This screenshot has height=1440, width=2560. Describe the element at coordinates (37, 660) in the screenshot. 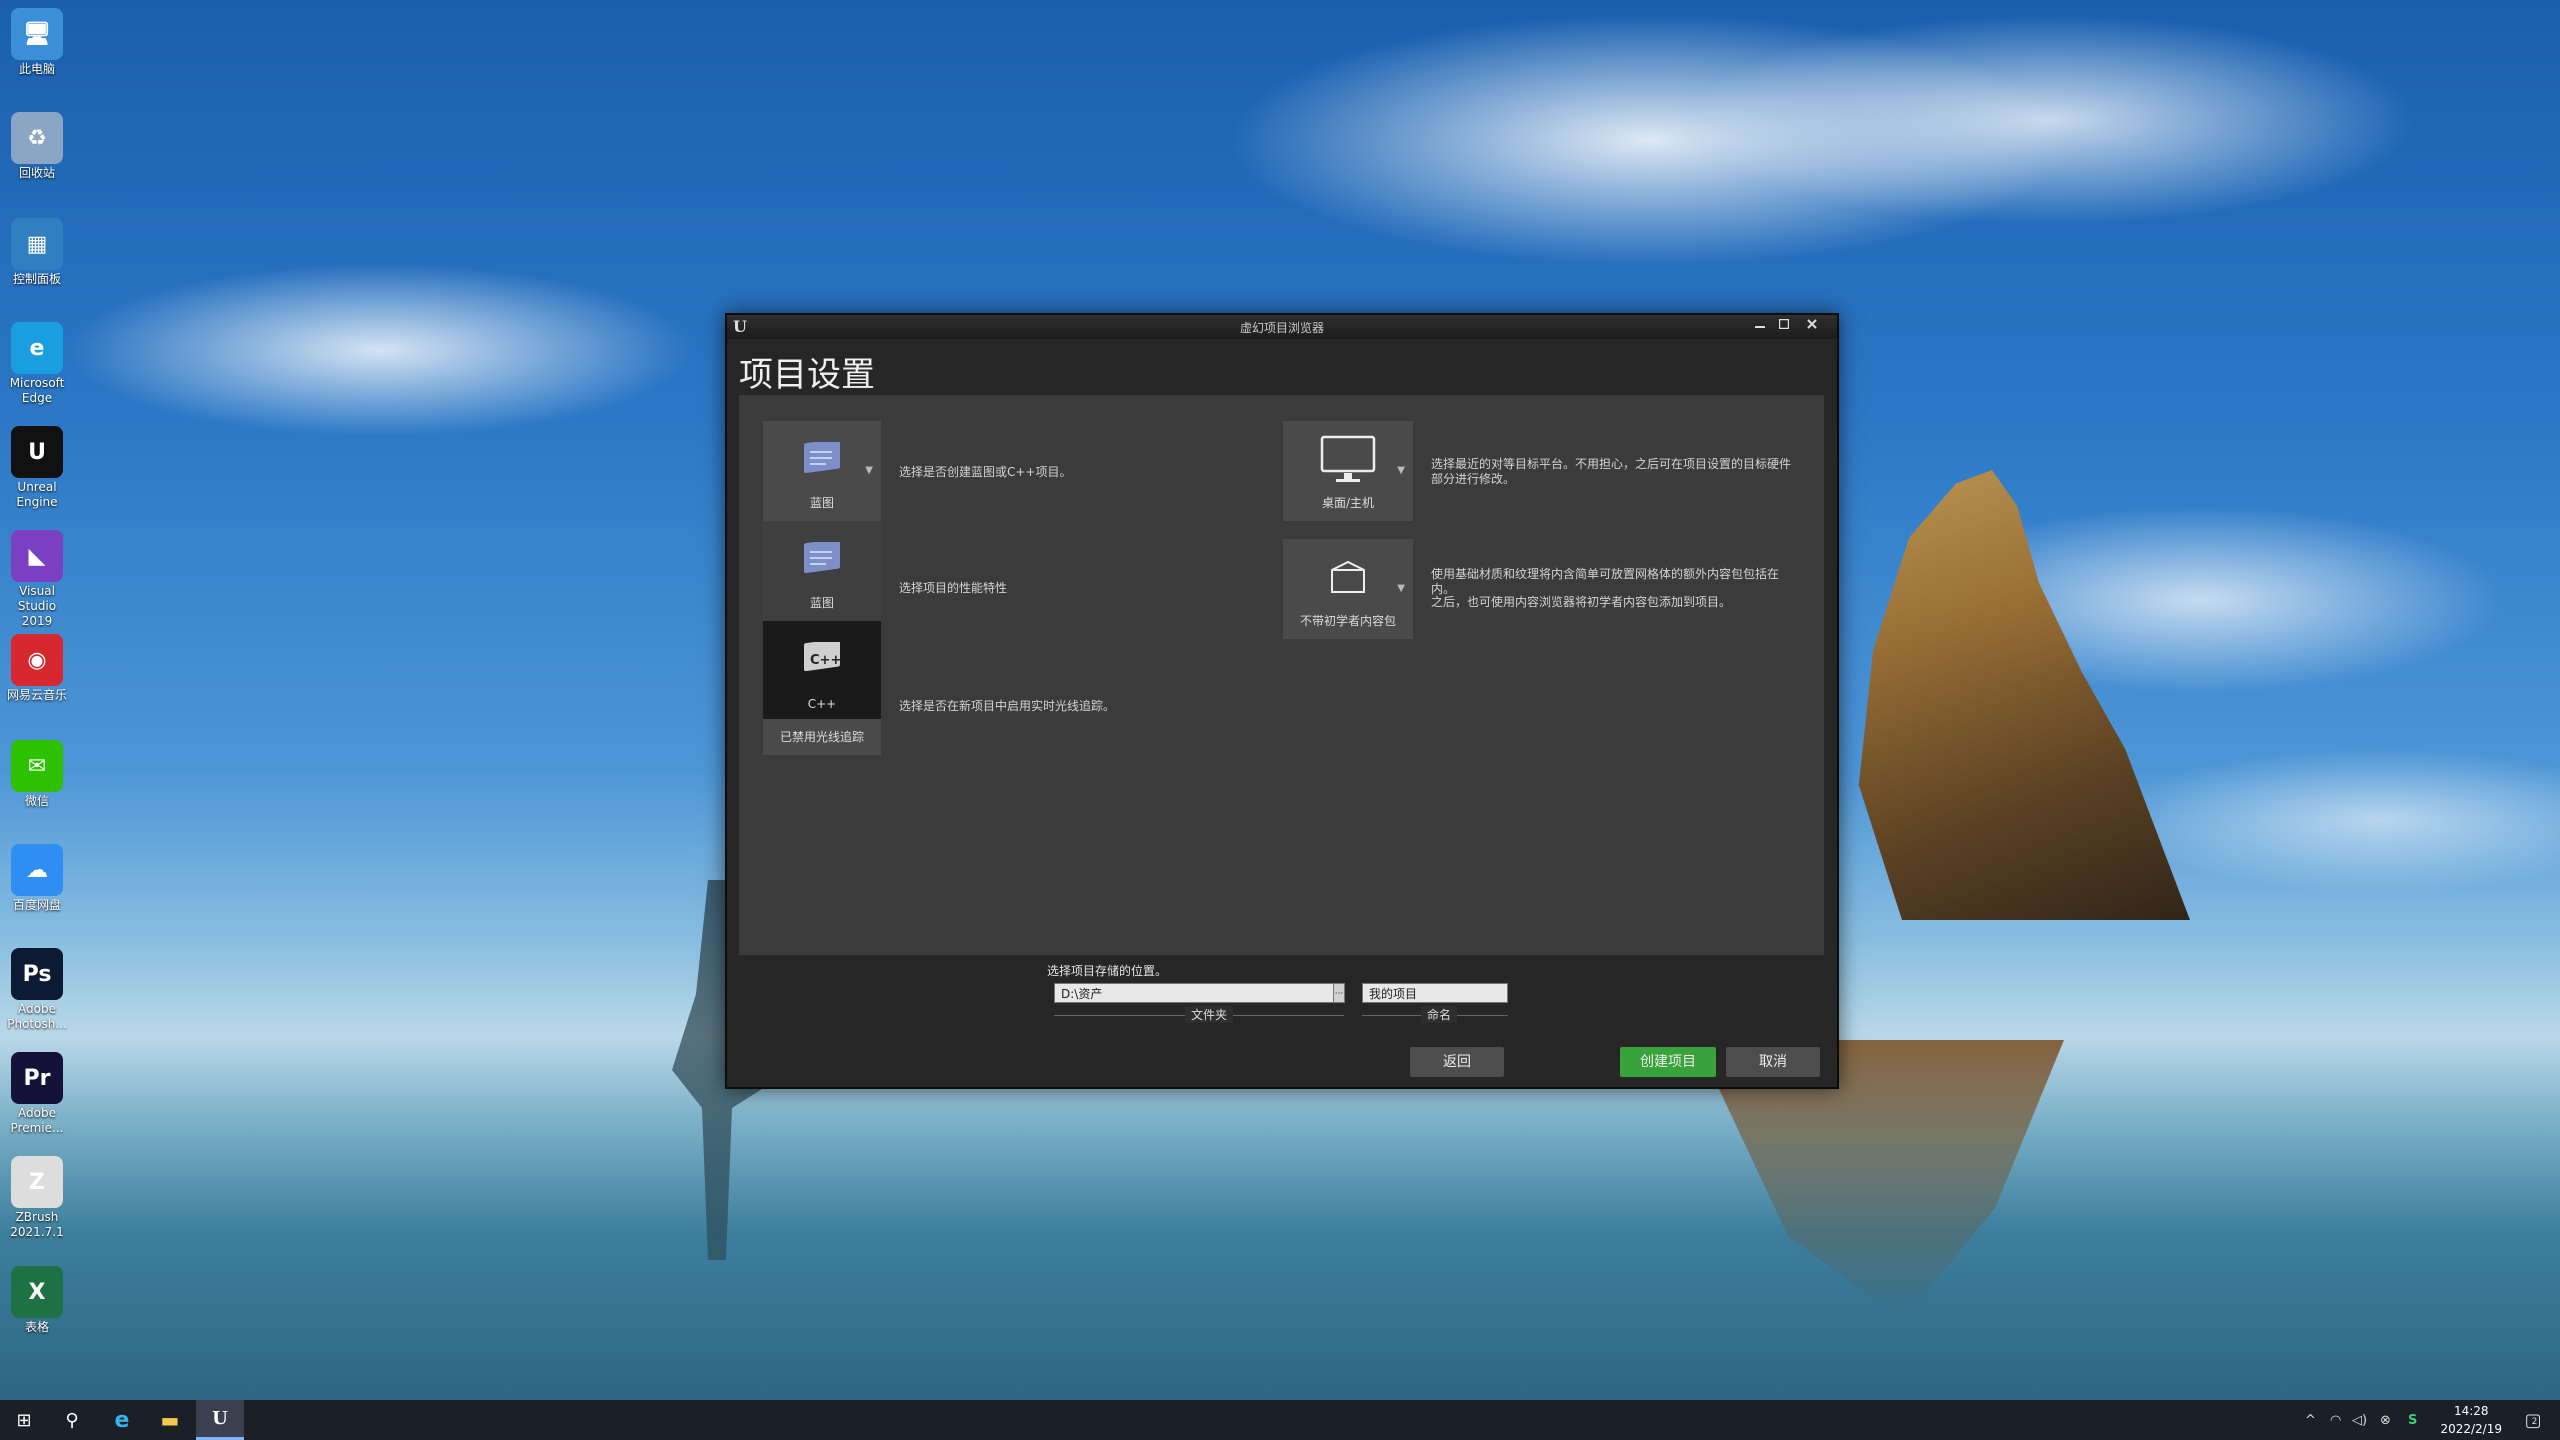

I see `netease-music-icon: ◉` at that location.